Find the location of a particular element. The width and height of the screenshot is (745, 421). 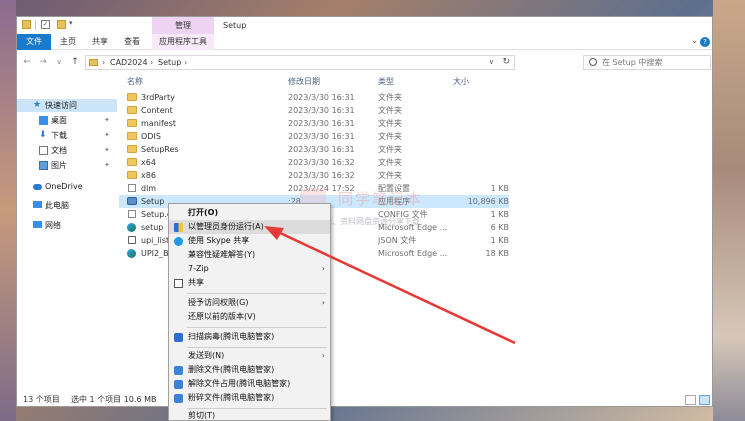

menu-item-cut: 剪切(T) is located at coordinates (249, 415).